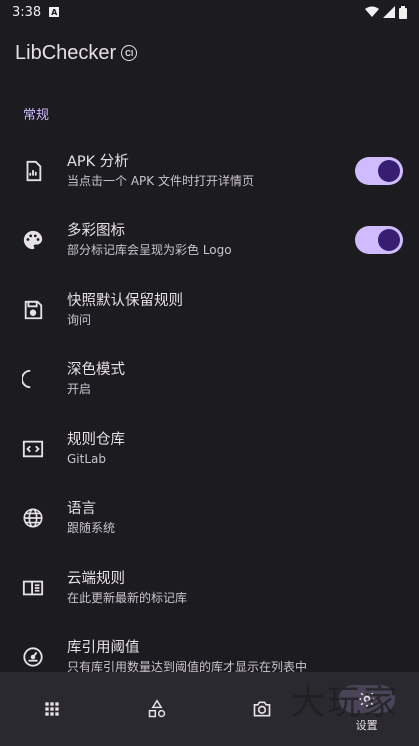 This screenshot has width=419, height=746. I want to click on camera-icon, so click(262, 709).